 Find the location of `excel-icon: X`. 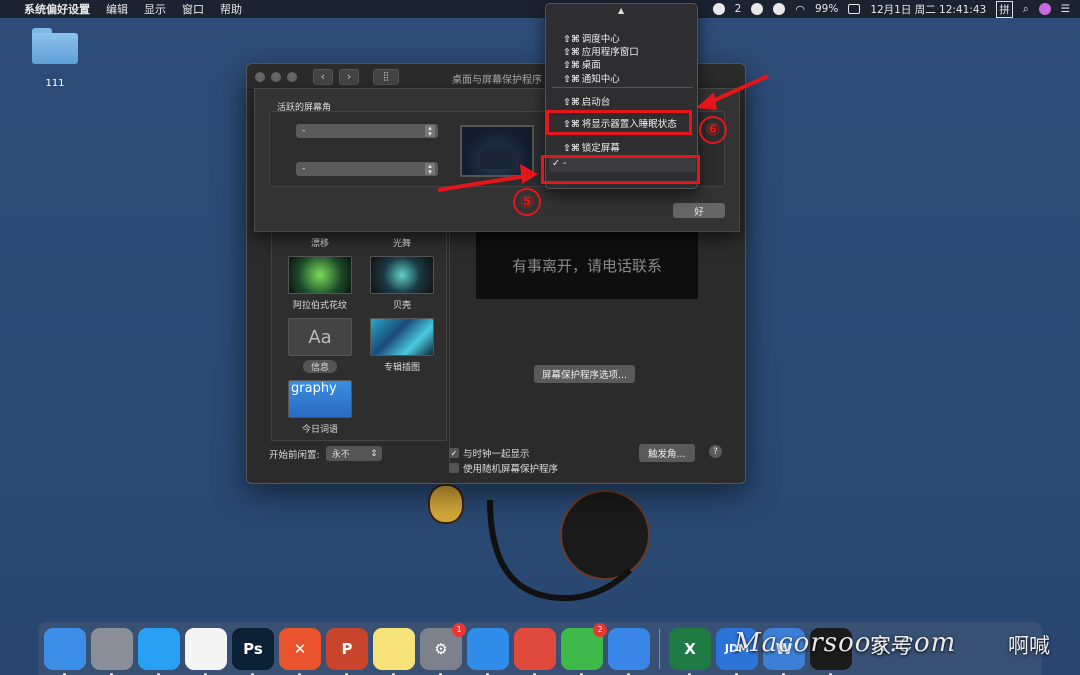

excel-icon: X is located at coordinates (690, 651).